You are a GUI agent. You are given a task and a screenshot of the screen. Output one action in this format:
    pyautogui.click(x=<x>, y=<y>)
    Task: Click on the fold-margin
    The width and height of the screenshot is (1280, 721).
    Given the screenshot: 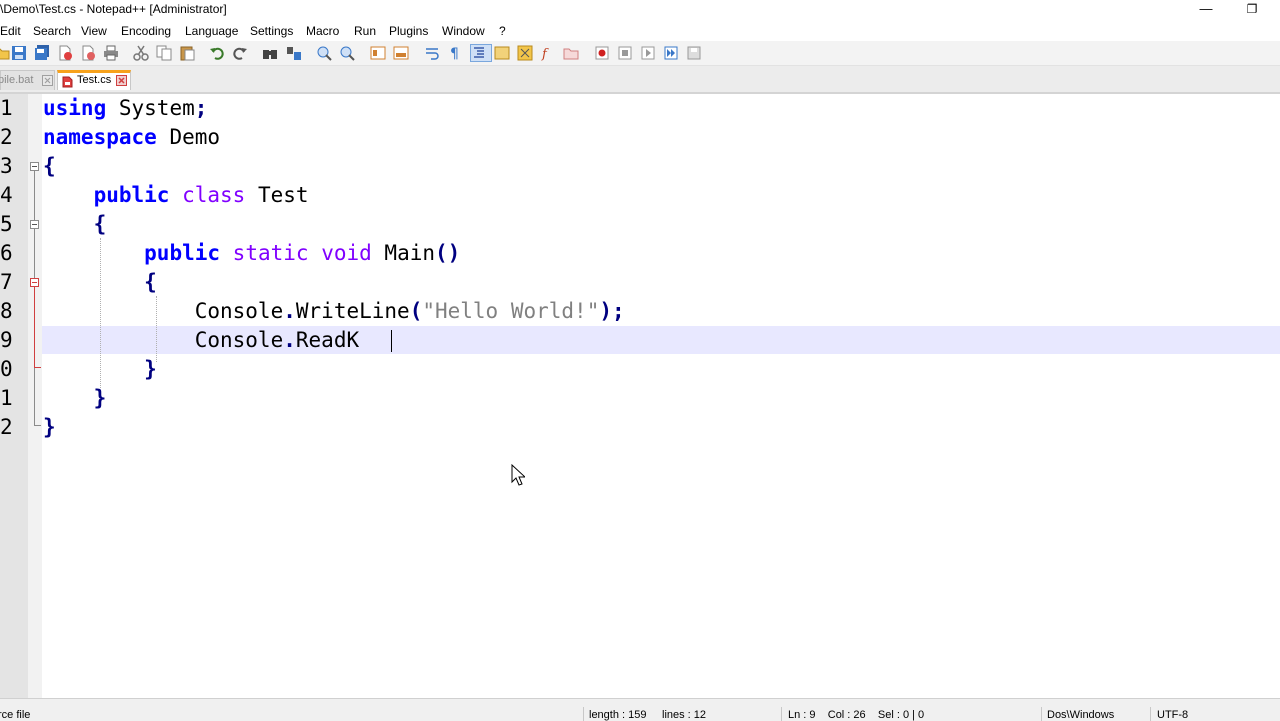 What is the action you would take?
    pyautogui.click(x=35, y=396)
    